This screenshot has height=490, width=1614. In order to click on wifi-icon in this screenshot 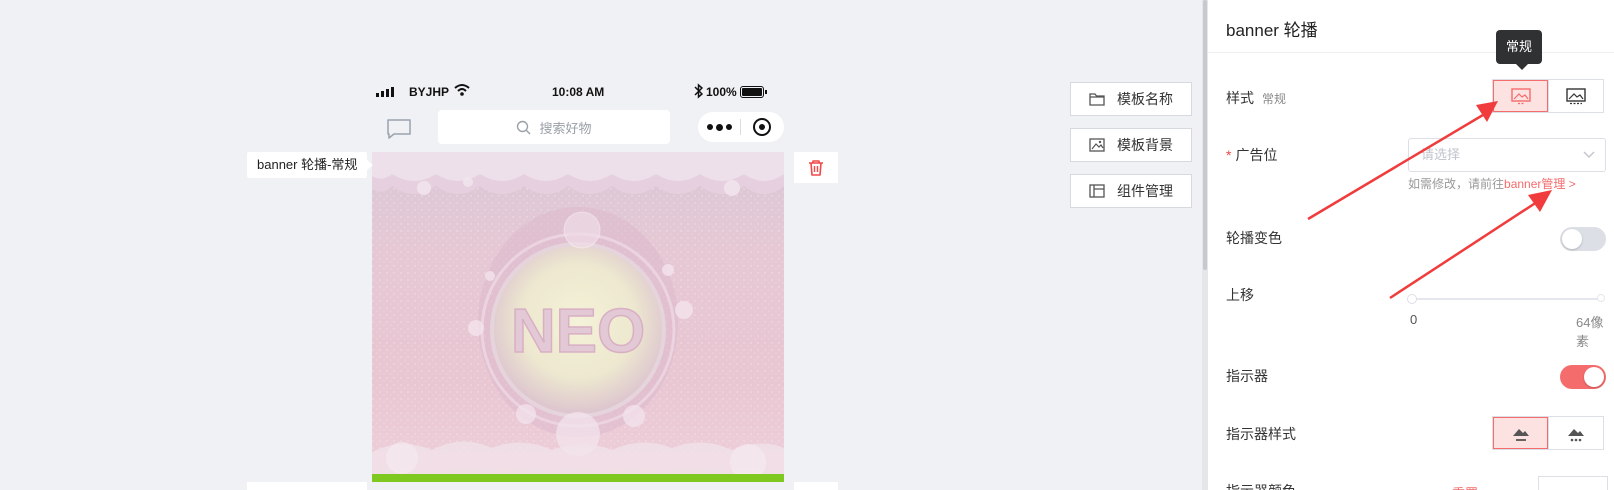, I will do `click(462, 90)`.